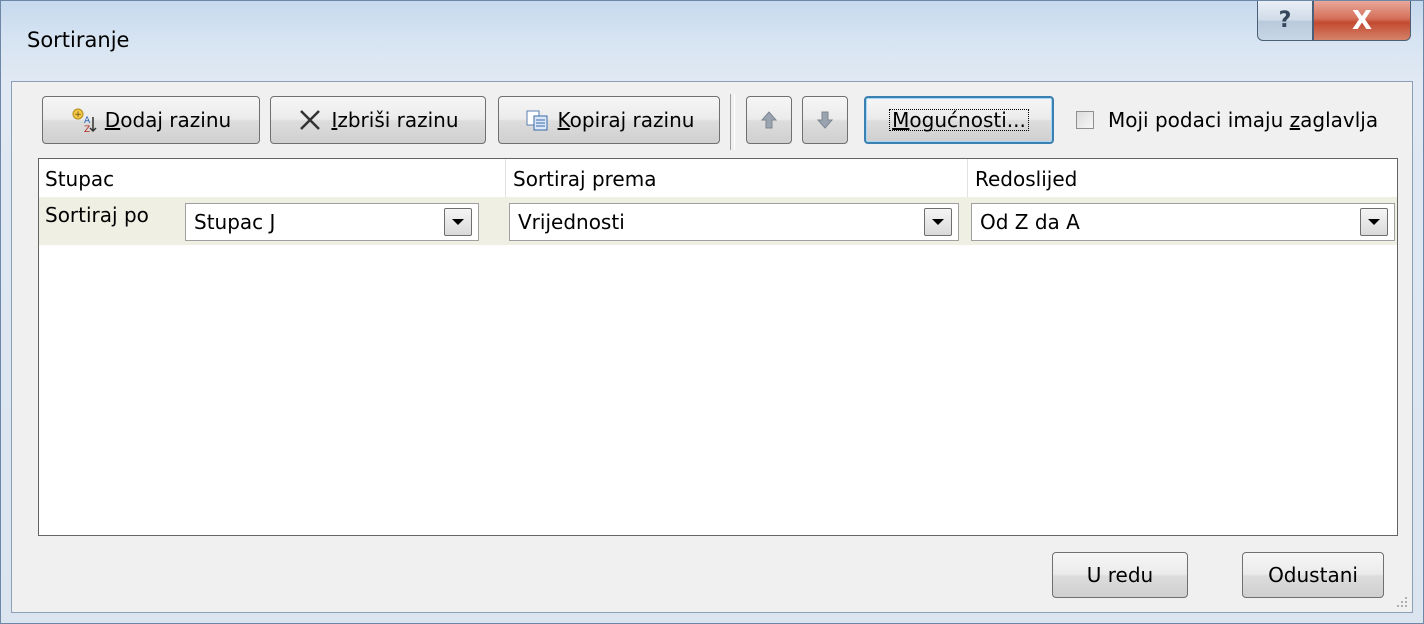  Describe the element at coordinates (332, 222) in the screenshot. I see `column-select: Stupac J` at that location.